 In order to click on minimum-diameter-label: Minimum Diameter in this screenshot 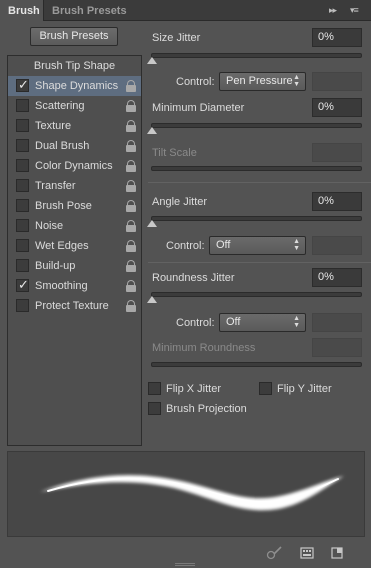, I will do `click(198, 108)`.